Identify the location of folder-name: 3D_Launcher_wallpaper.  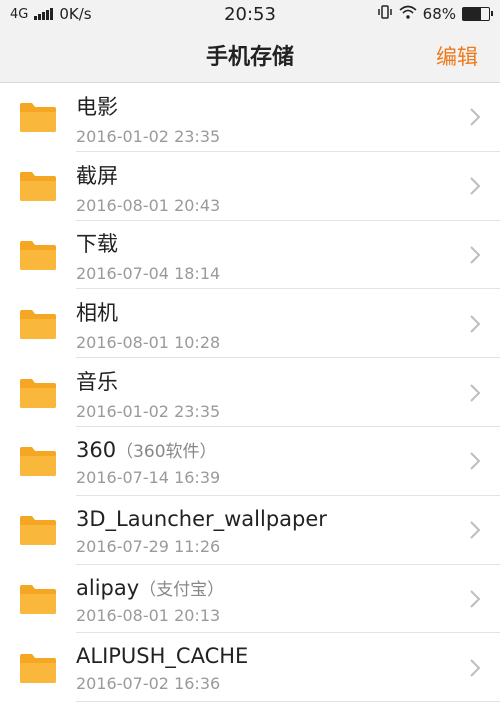
(263, 519).